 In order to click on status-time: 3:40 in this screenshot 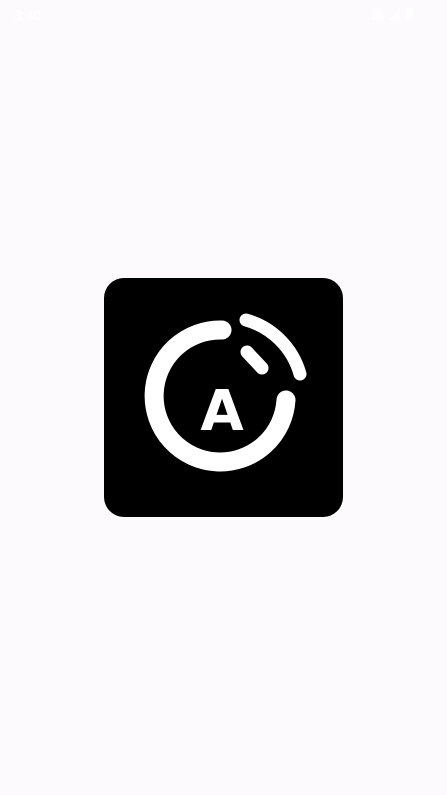, I will do `click(28, 15)`.